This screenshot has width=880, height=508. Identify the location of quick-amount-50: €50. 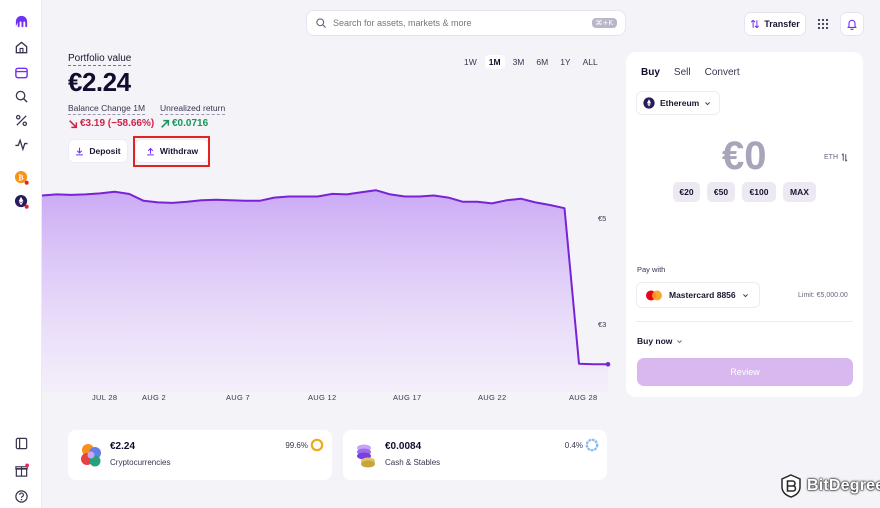
(721, 192).